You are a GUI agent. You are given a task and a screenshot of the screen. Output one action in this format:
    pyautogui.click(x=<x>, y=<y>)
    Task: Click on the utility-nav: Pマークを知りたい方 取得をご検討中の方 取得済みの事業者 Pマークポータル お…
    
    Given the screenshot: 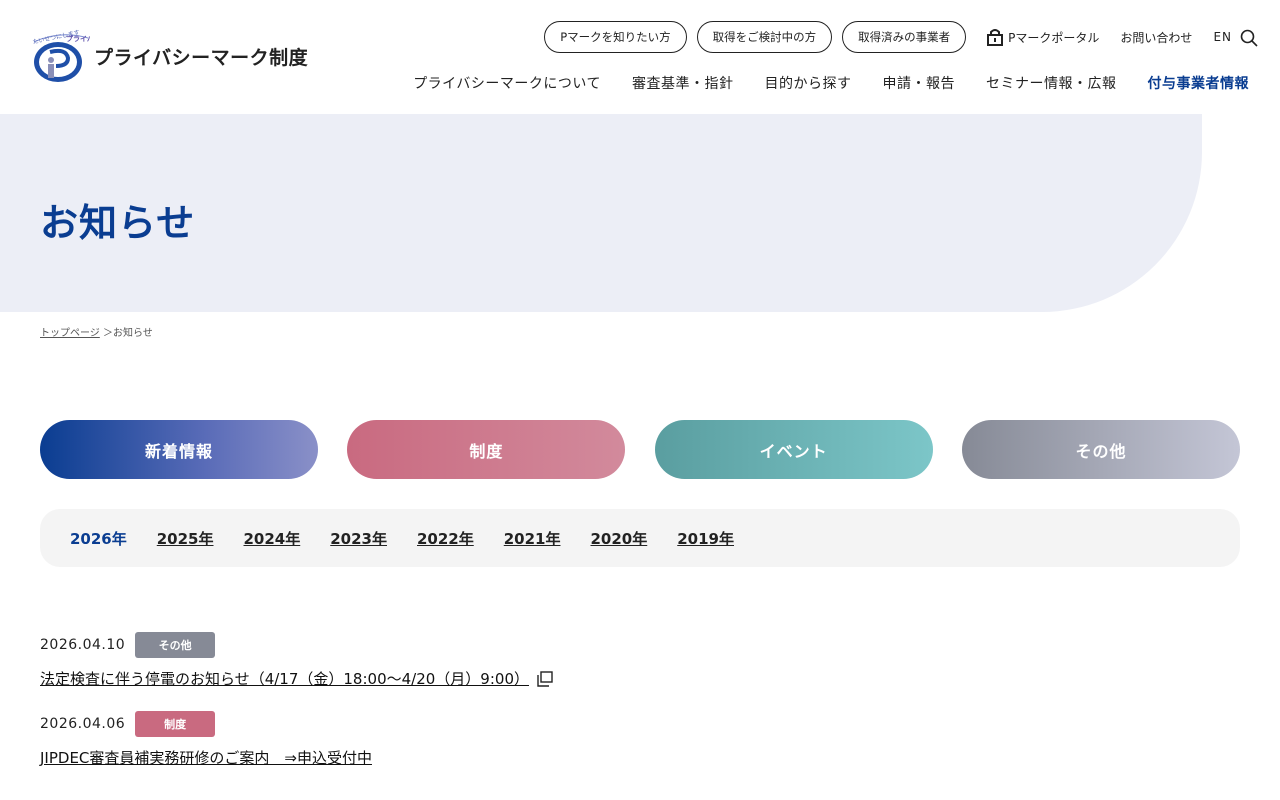 What is the action you would take?
    pyautogui.click(x=896, y=37)
    